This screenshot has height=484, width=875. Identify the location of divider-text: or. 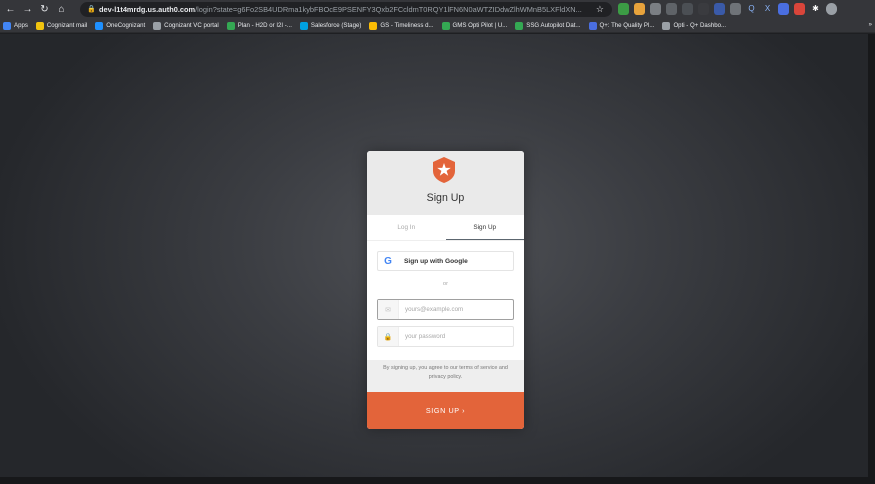
(445, 284).